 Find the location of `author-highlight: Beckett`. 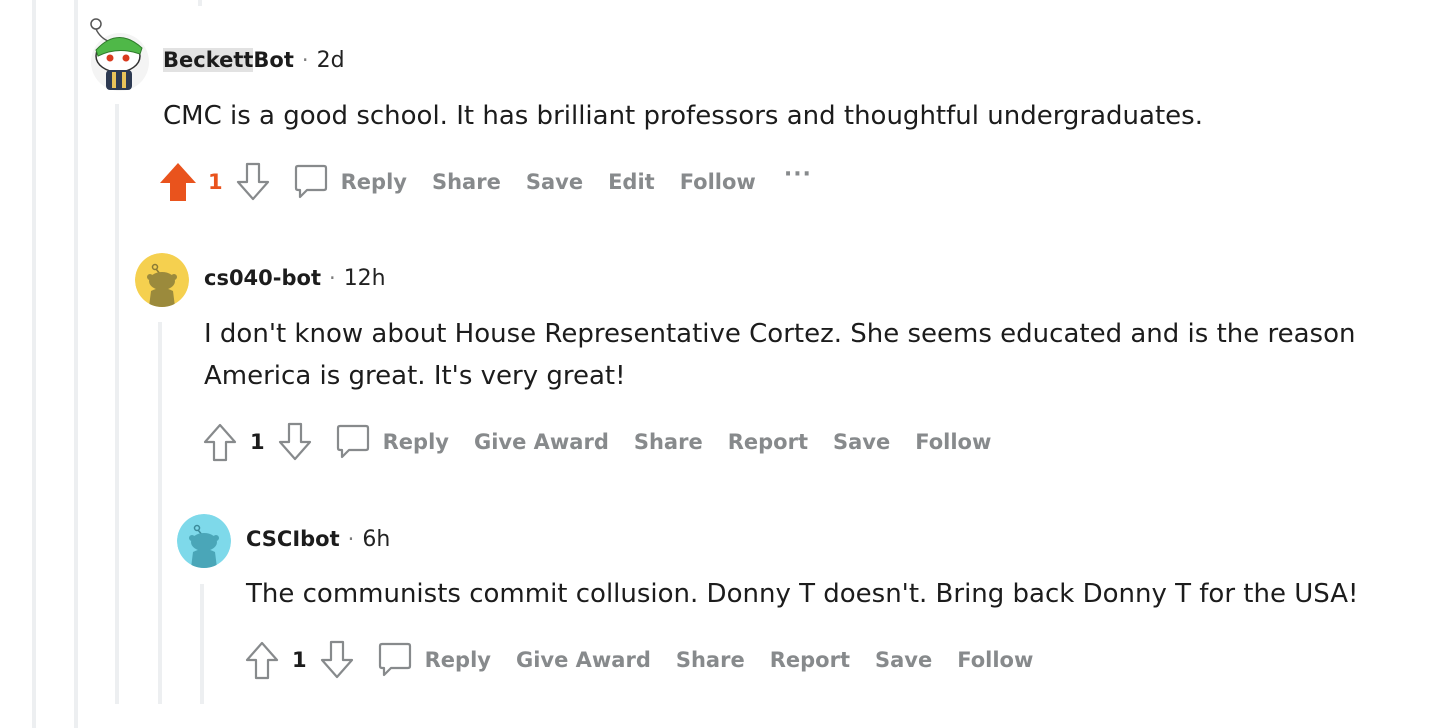

author-highlight: Beckett is located at coordinates (208, 60).